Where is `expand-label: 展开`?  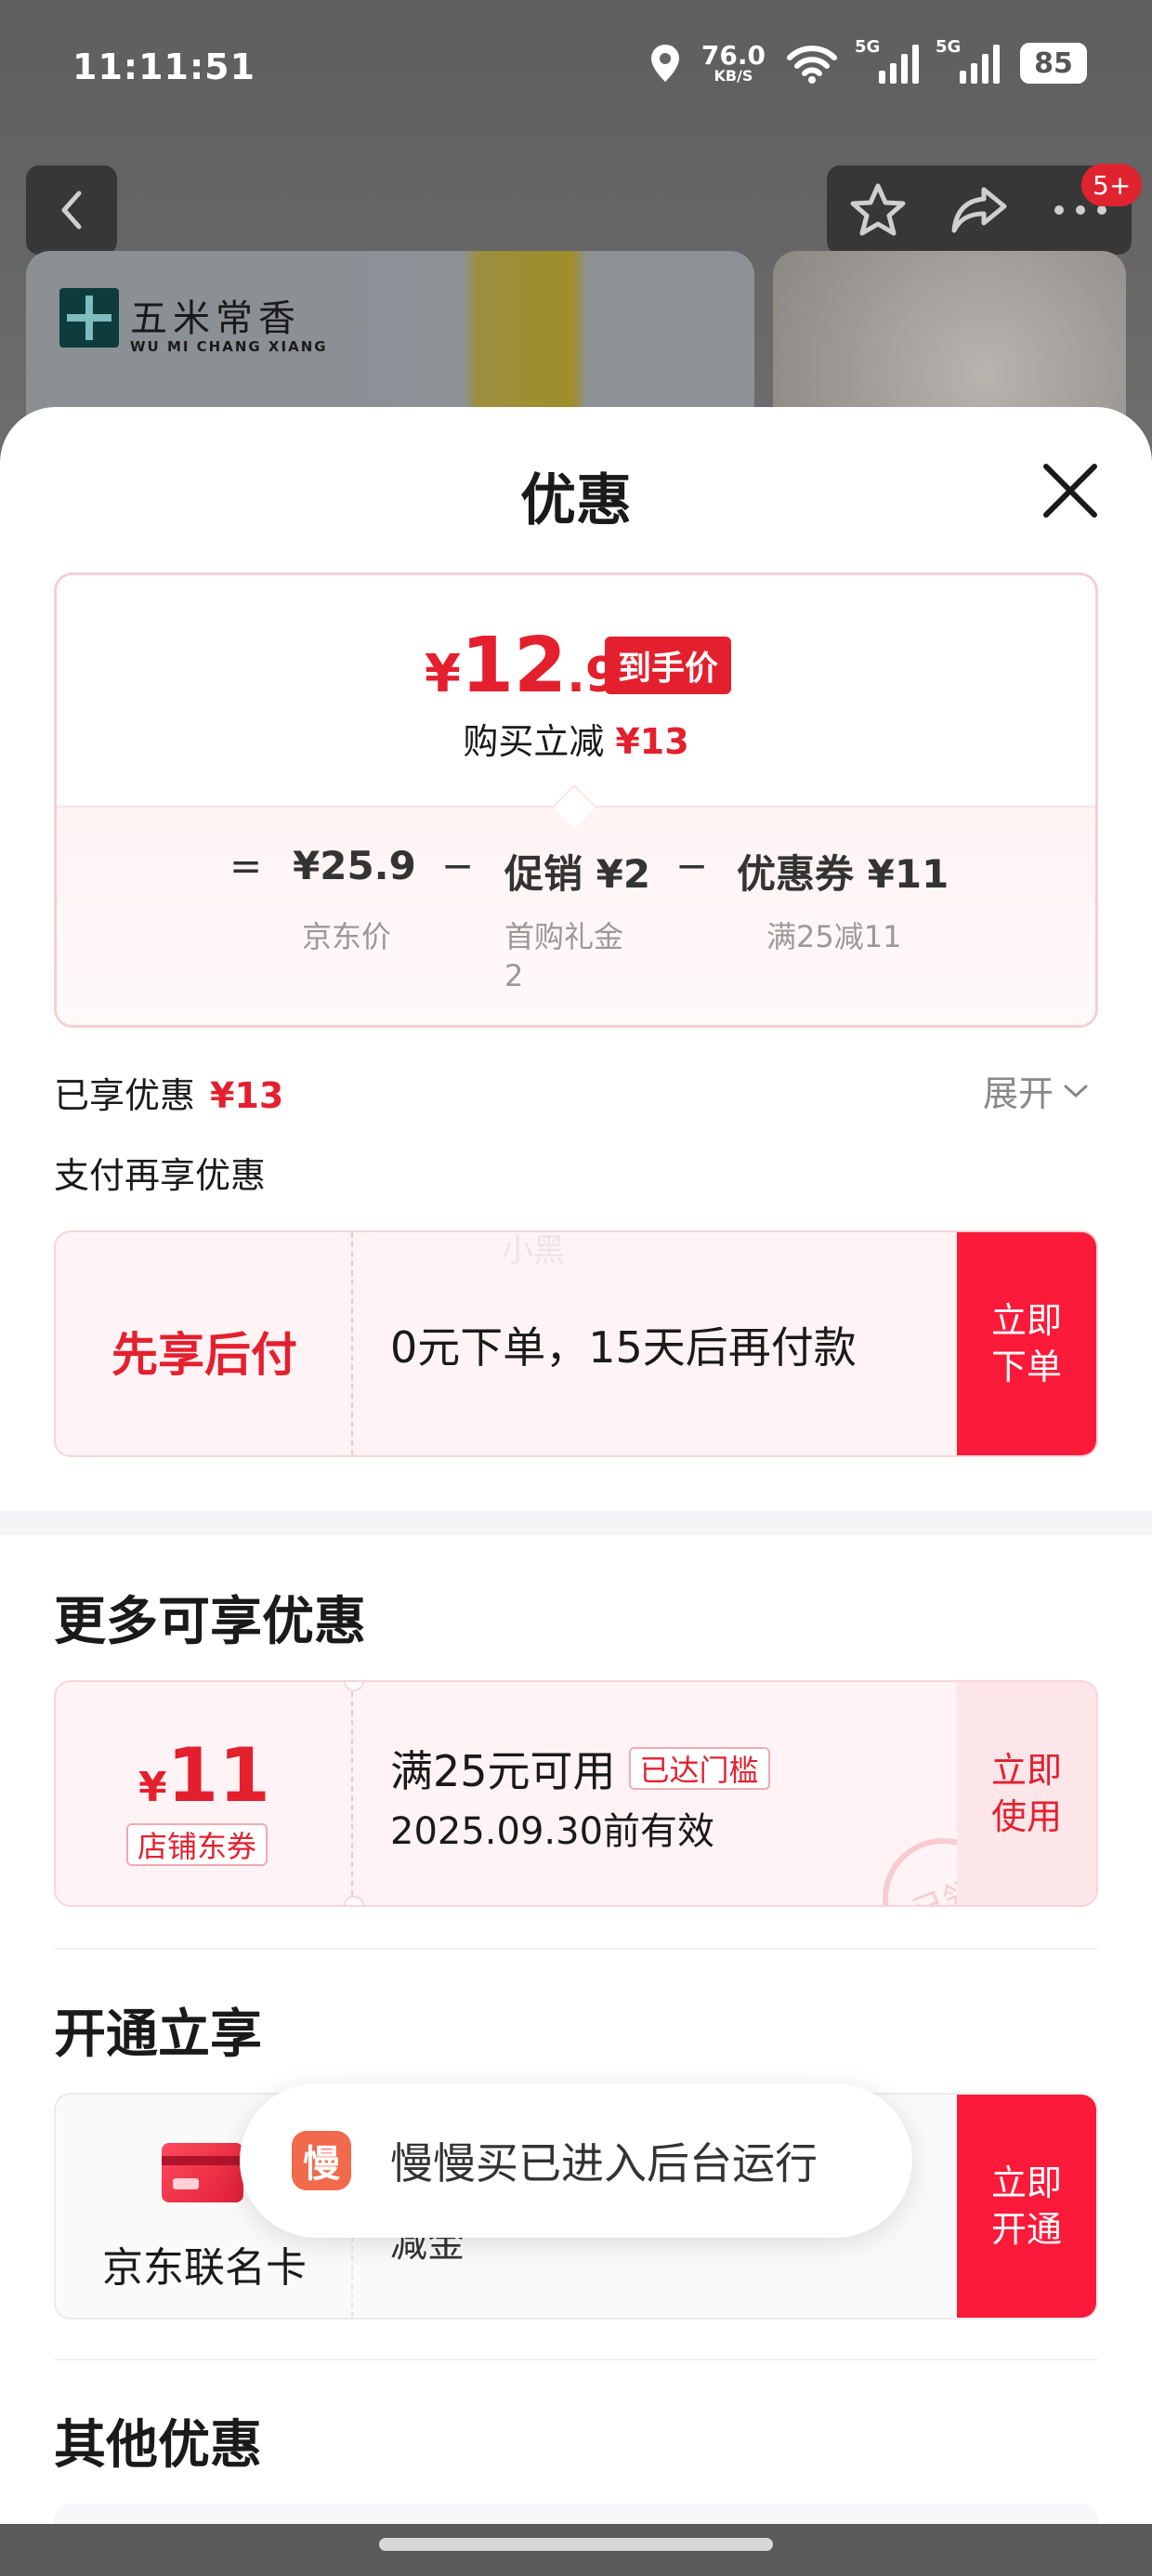 expand-label: 展开 is located at coordinates (1018, 1093).